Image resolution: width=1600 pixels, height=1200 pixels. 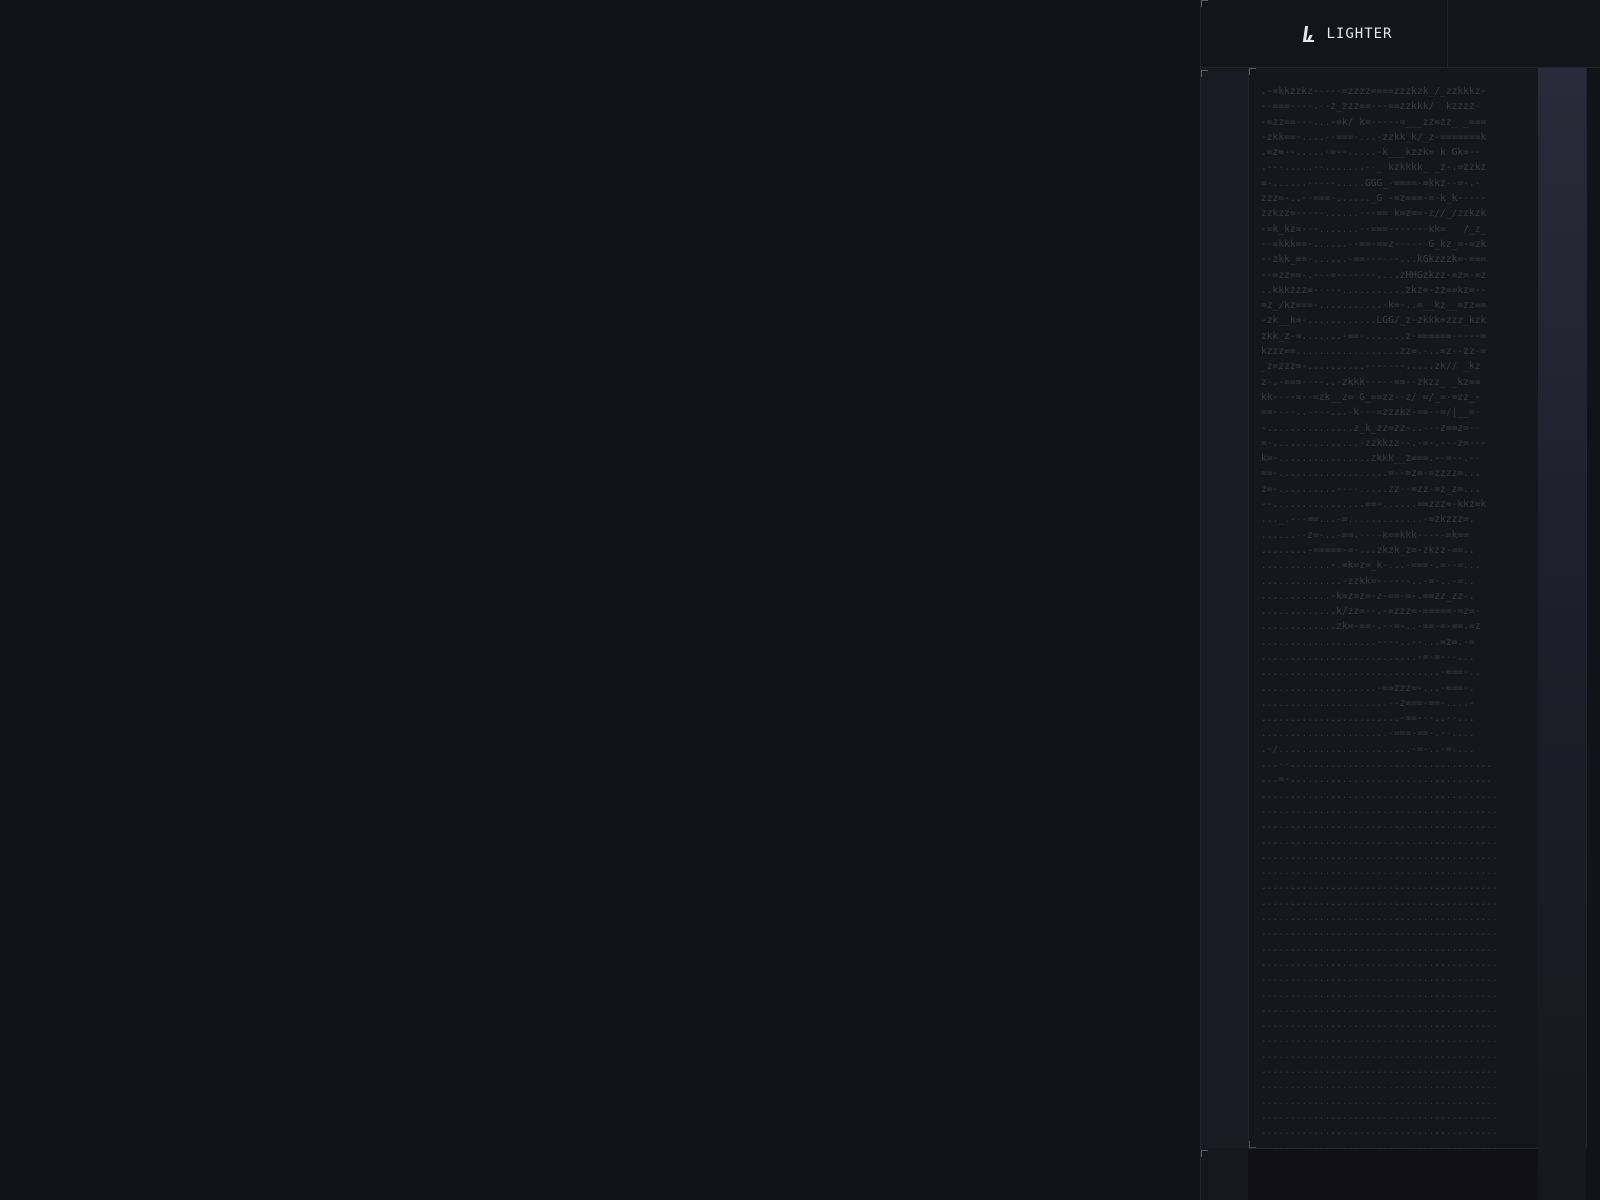 I want to click on brand-logo-link: LIGHTER, so click(x=1348, y=34).